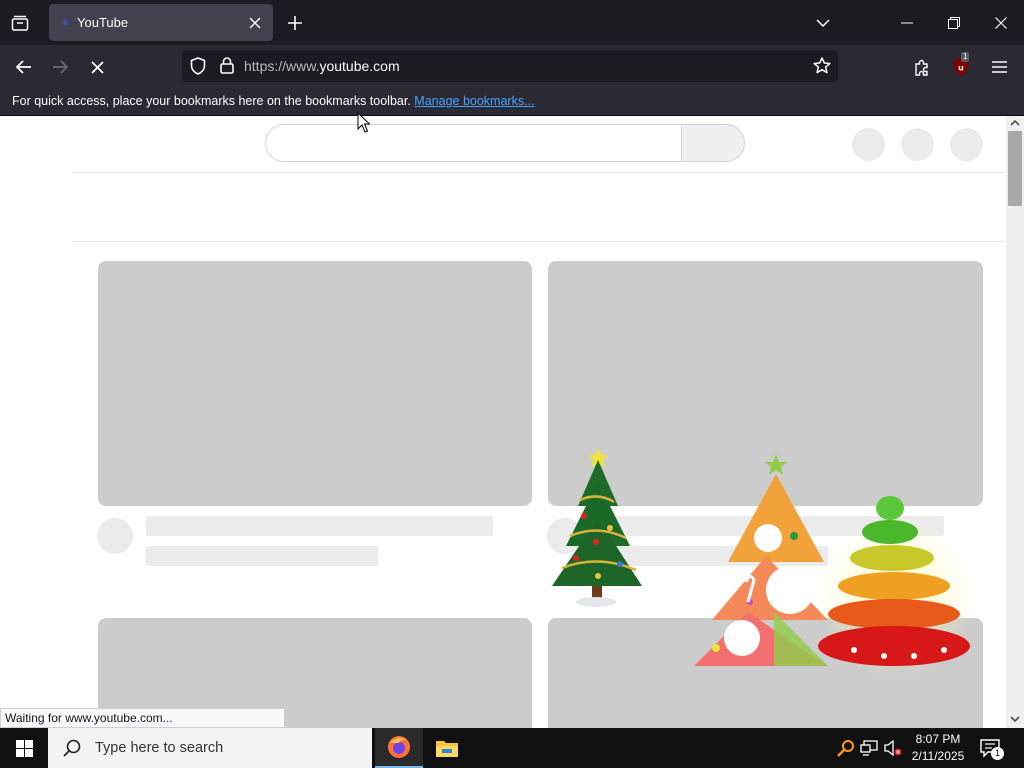 The width and height of the screenshot is (1024, 768). Describe the element at coordinates (938, 739) in the screenshot. I see `clock-time: 8:07 PM` at that location.